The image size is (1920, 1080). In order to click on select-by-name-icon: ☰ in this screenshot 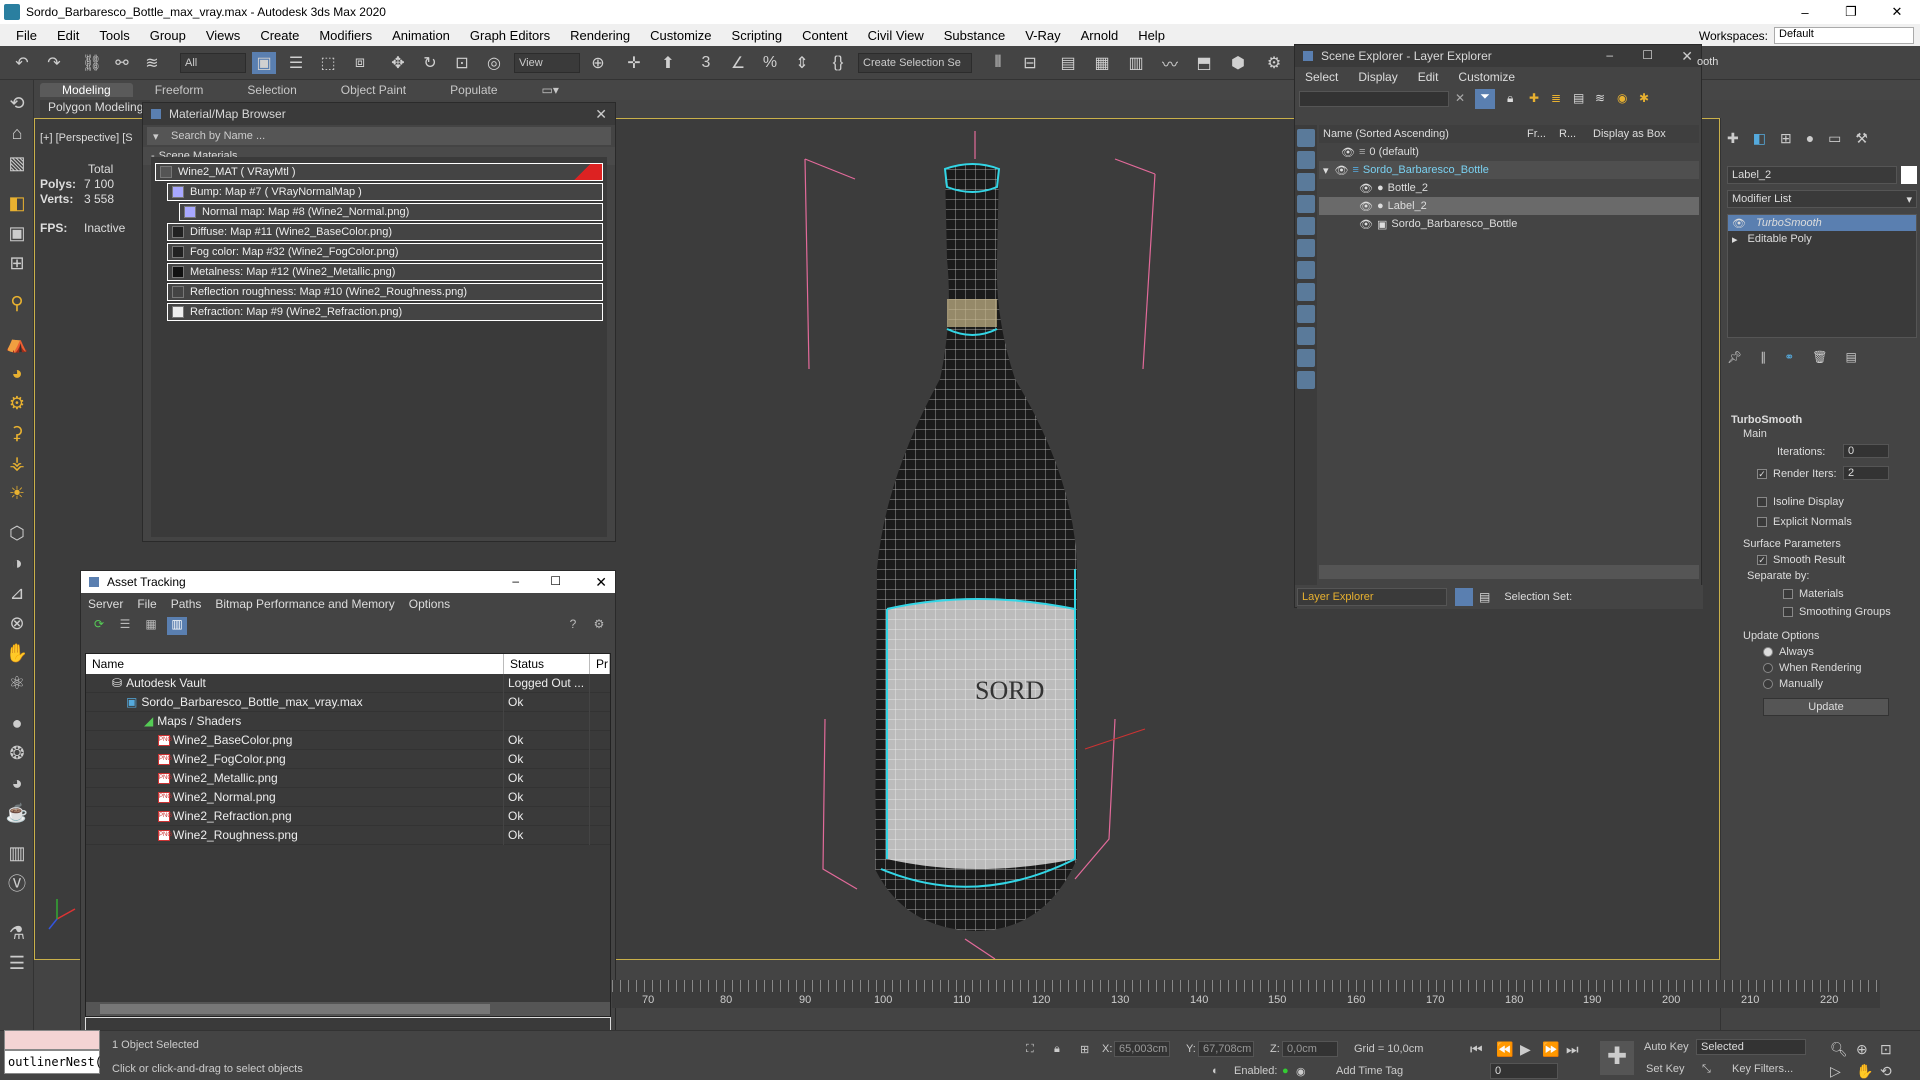, I will do `click(296, 63)`.